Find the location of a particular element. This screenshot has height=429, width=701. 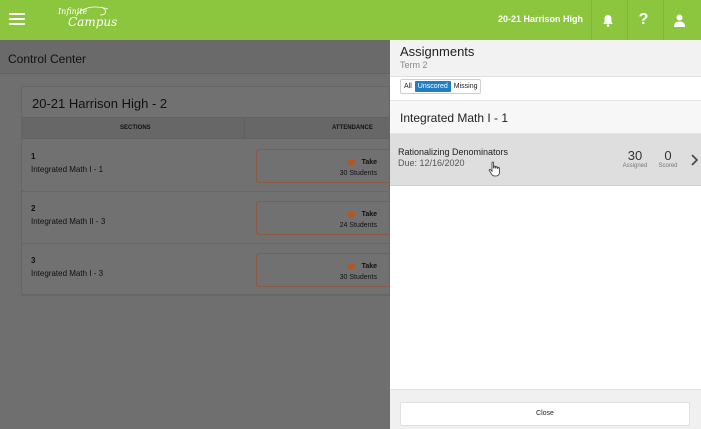

user-icon is located at coordinates (679, 20).